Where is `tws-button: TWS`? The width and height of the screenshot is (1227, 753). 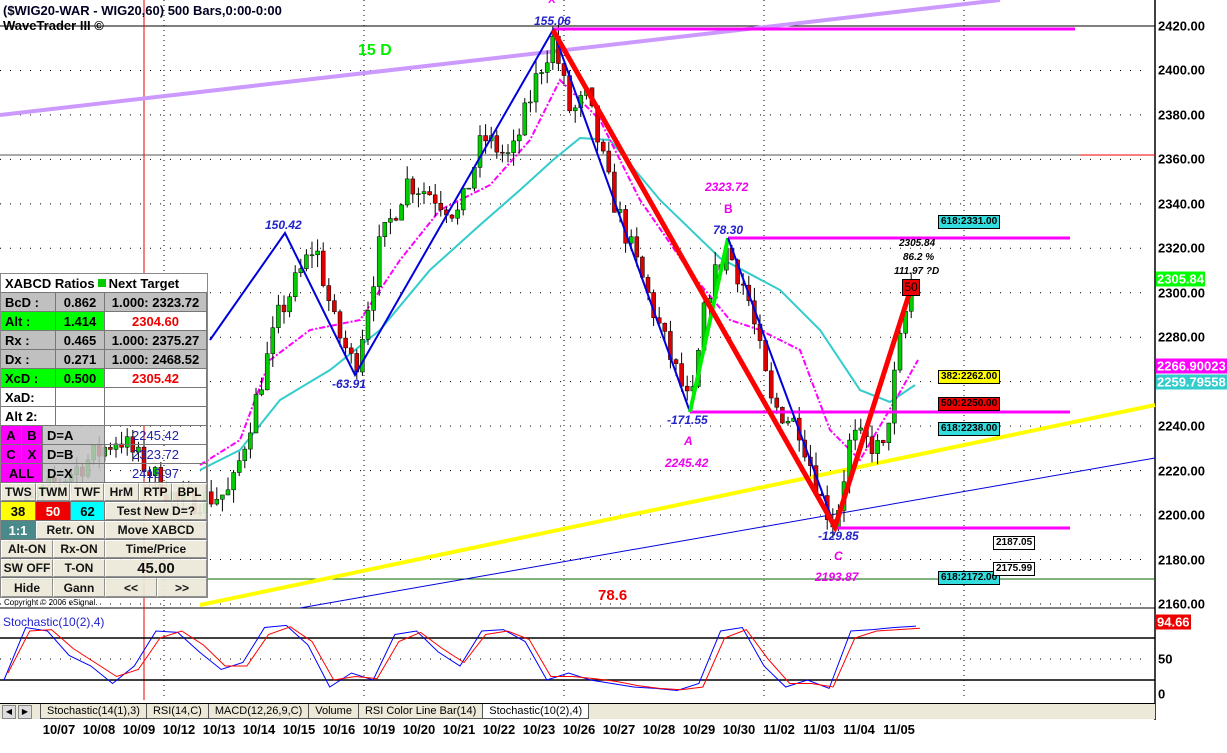
tws-button: TWS is located at coordinates (18, 492).